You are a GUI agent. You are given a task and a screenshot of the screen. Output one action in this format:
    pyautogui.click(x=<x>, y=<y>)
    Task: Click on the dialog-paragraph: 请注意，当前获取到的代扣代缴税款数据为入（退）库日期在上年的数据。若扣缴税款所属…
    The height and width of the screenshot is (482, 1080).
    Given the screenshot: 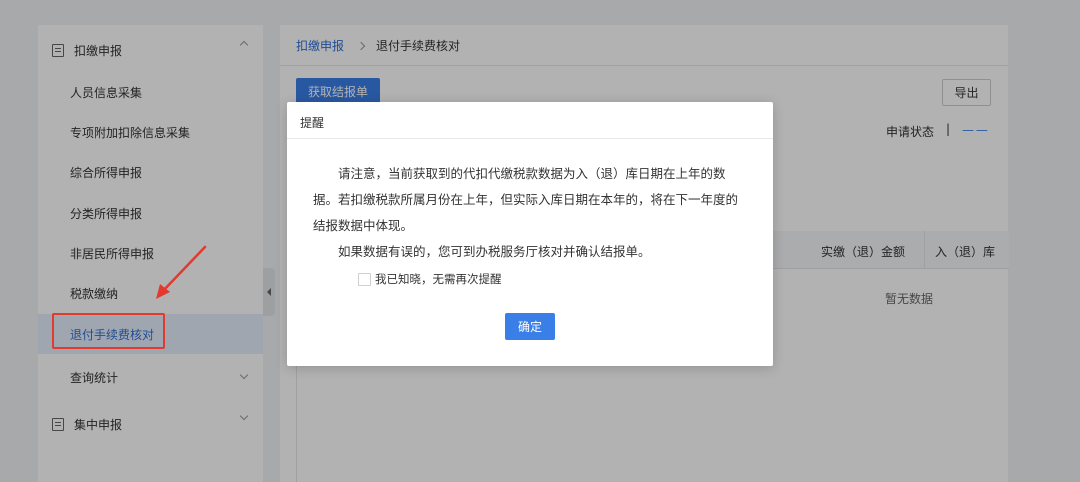 What is the action you would take?
    pyautogui.click(x=526, y=199)
    